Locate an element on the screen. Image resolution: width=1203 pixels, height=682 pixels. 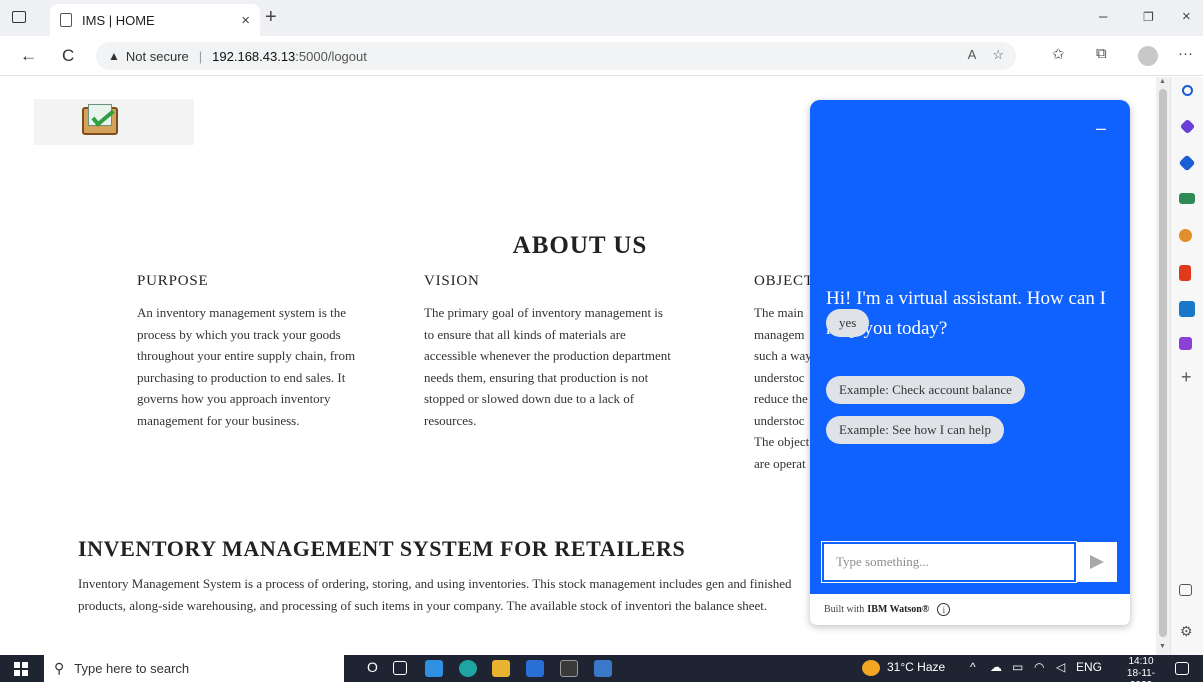
read-aloud-icon: A is located at coordinates (972, 55).